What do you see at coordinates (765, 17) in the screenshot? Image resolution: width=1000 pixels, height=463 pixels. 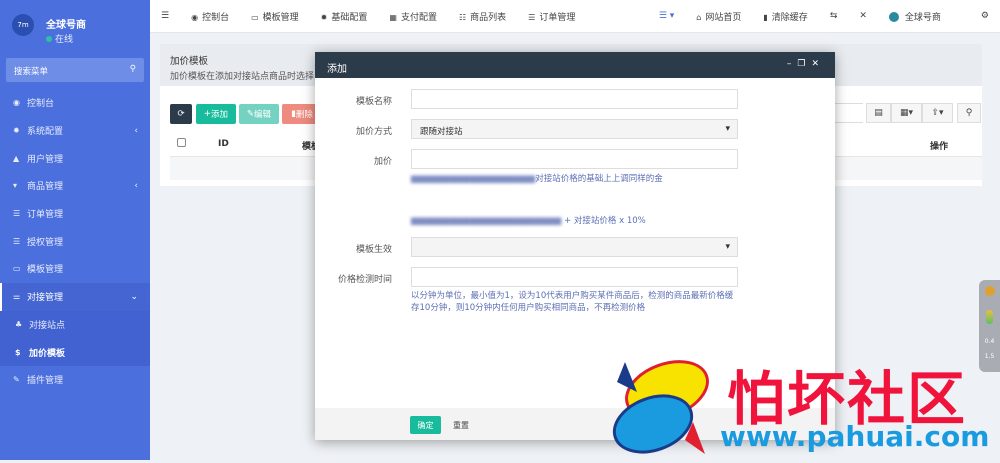 I see `trash-icon: ▮` at bounding box center [765, 17].